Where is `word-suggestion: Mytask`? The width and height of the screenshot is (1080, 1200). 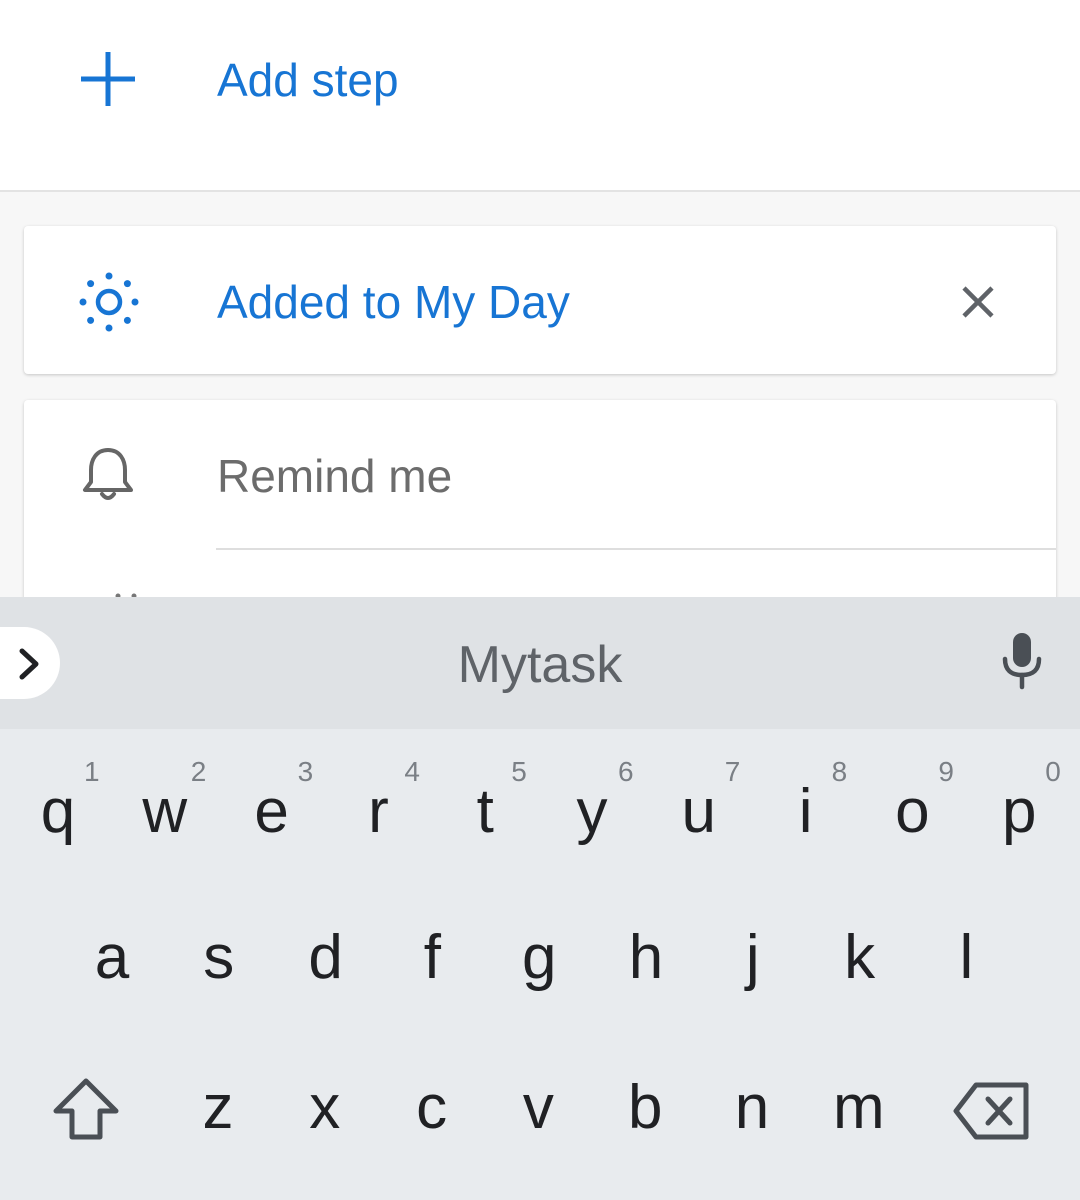
word-suggestion: Mytask is located at coordinates (540, 665).